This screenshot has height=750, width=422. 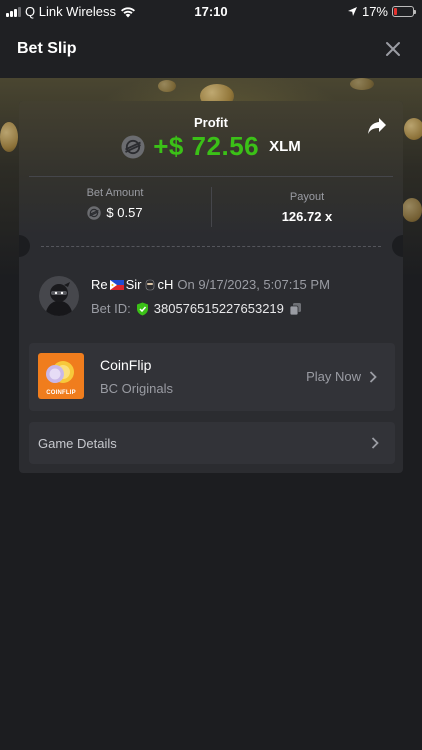 What do you see at coordinates (99, 284) in the screenshot?
I see `player-name-part: Re` at bounding box center [99, 284].